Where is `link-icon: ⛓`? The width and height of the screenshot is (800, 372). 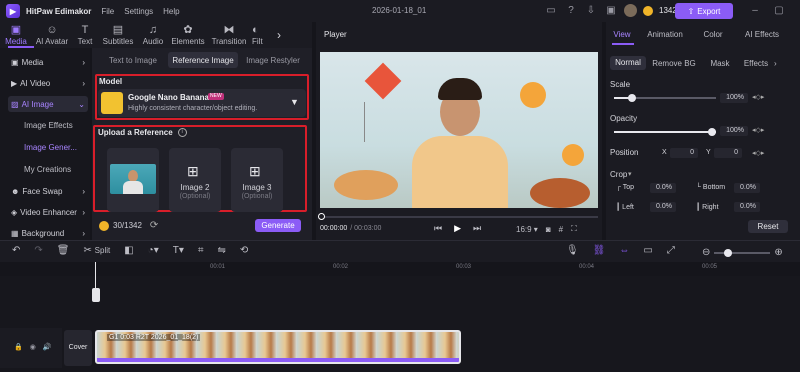 link-icon: ⛓ is located at coordinates (599, 250).